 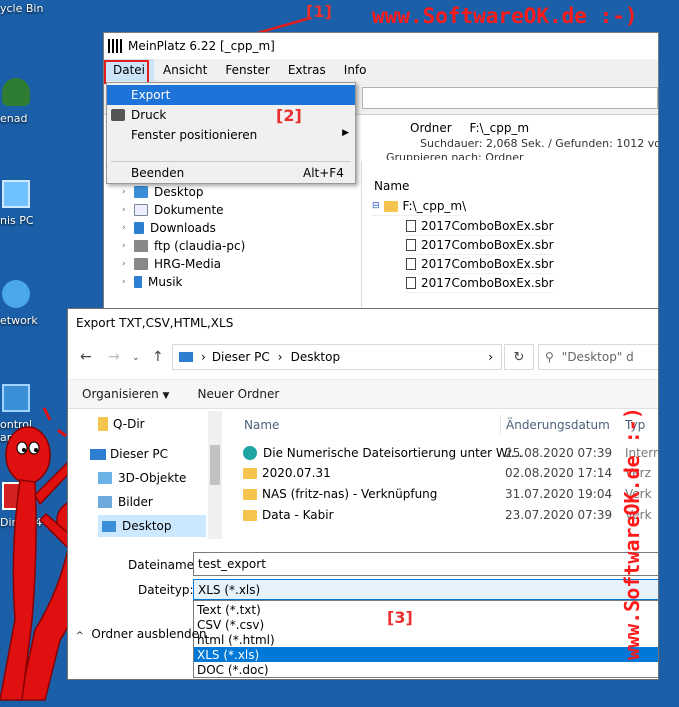 I want to click on pictures-icon, so click(x=105, y=502).